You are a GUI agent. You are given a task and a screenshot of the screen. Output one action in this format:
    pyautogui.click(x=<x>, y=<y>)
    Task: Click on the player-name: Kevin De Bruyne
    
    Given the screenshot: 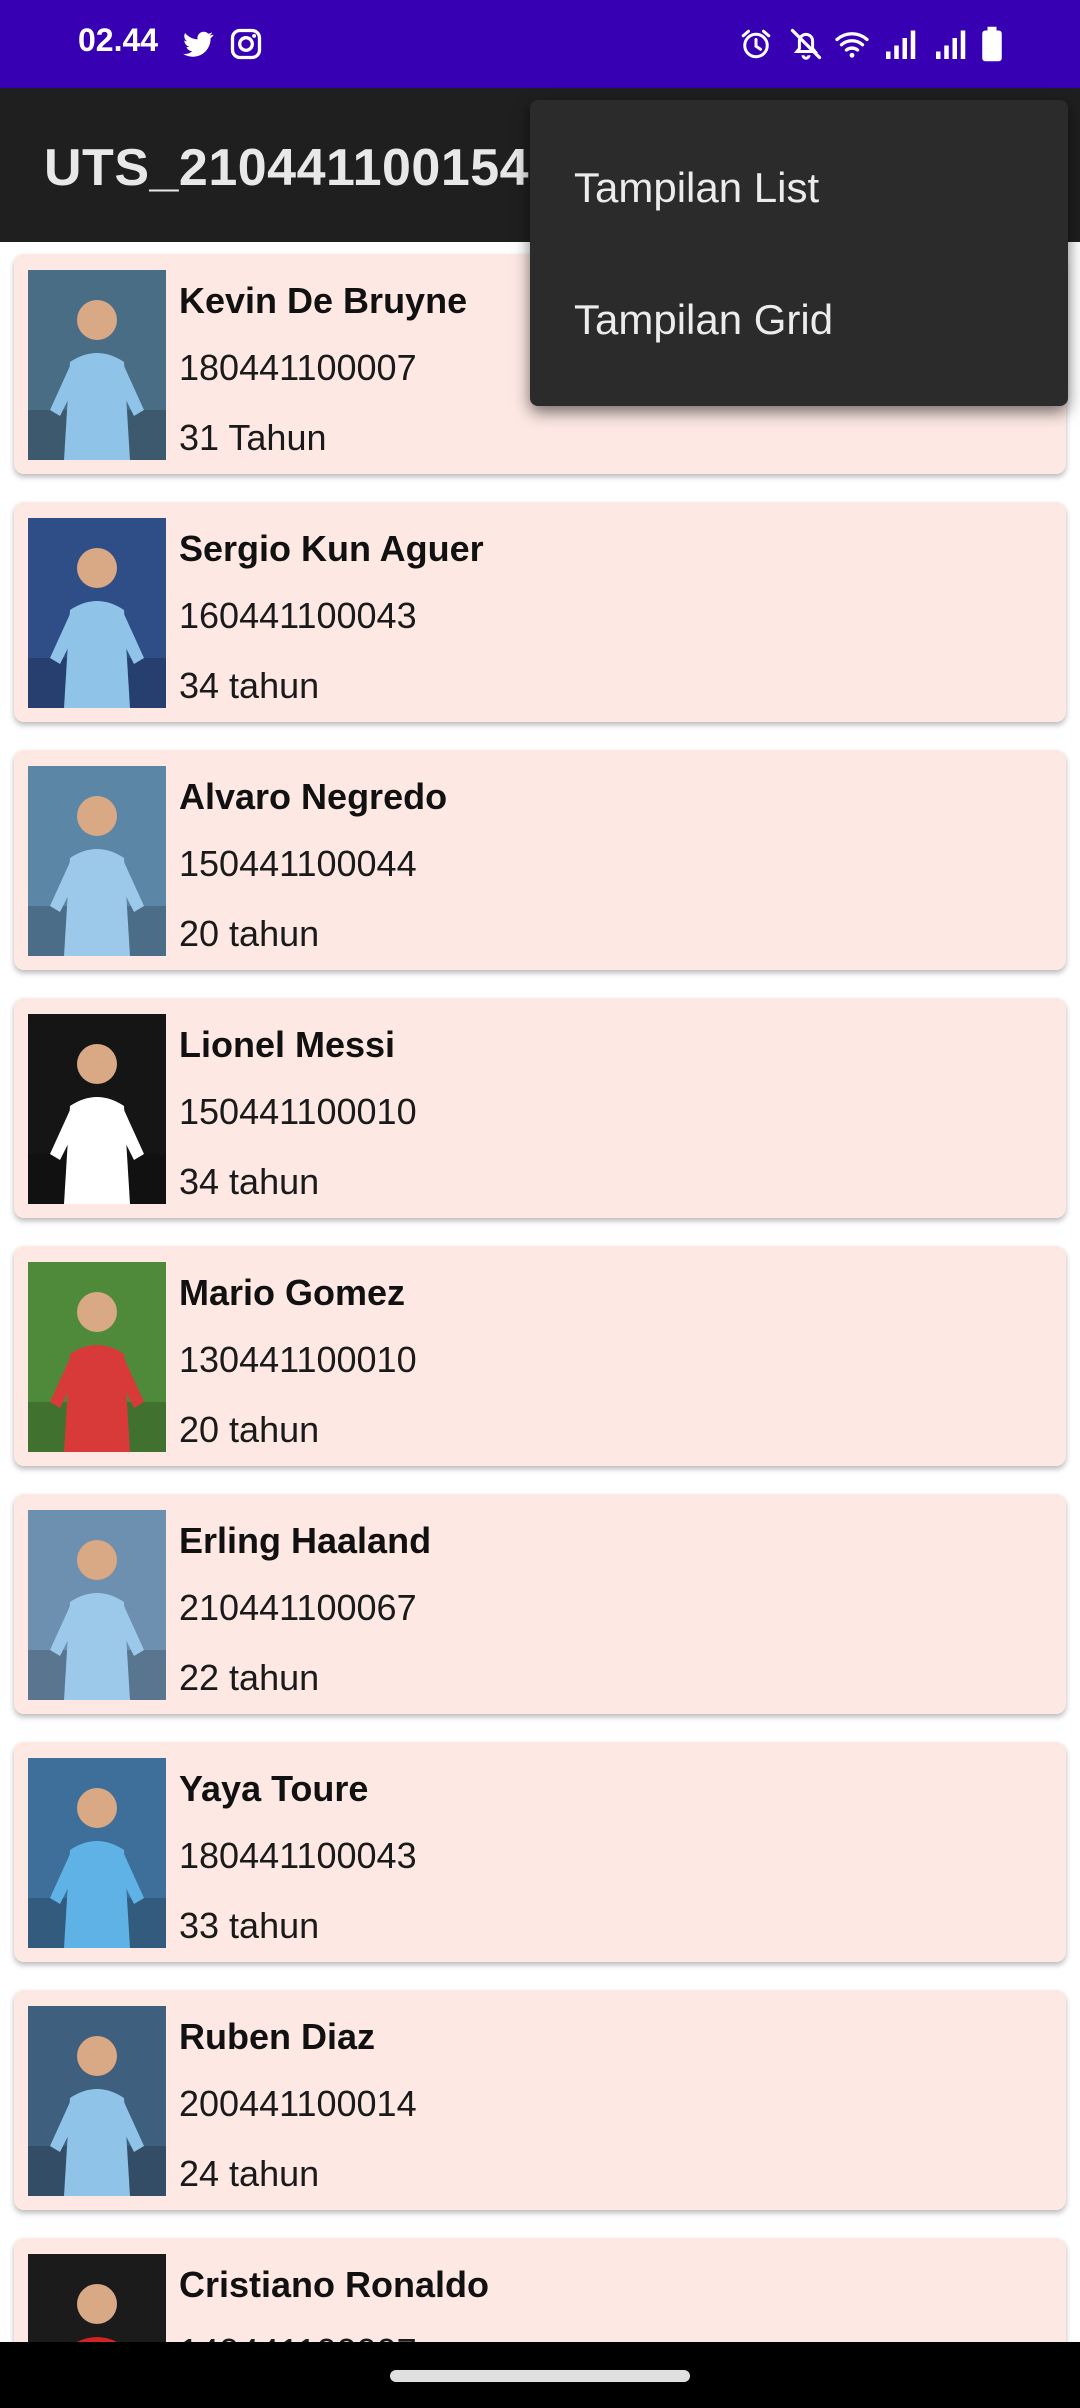 What is the action you would take?
    pyautogui.click(x=323, y=300)
    